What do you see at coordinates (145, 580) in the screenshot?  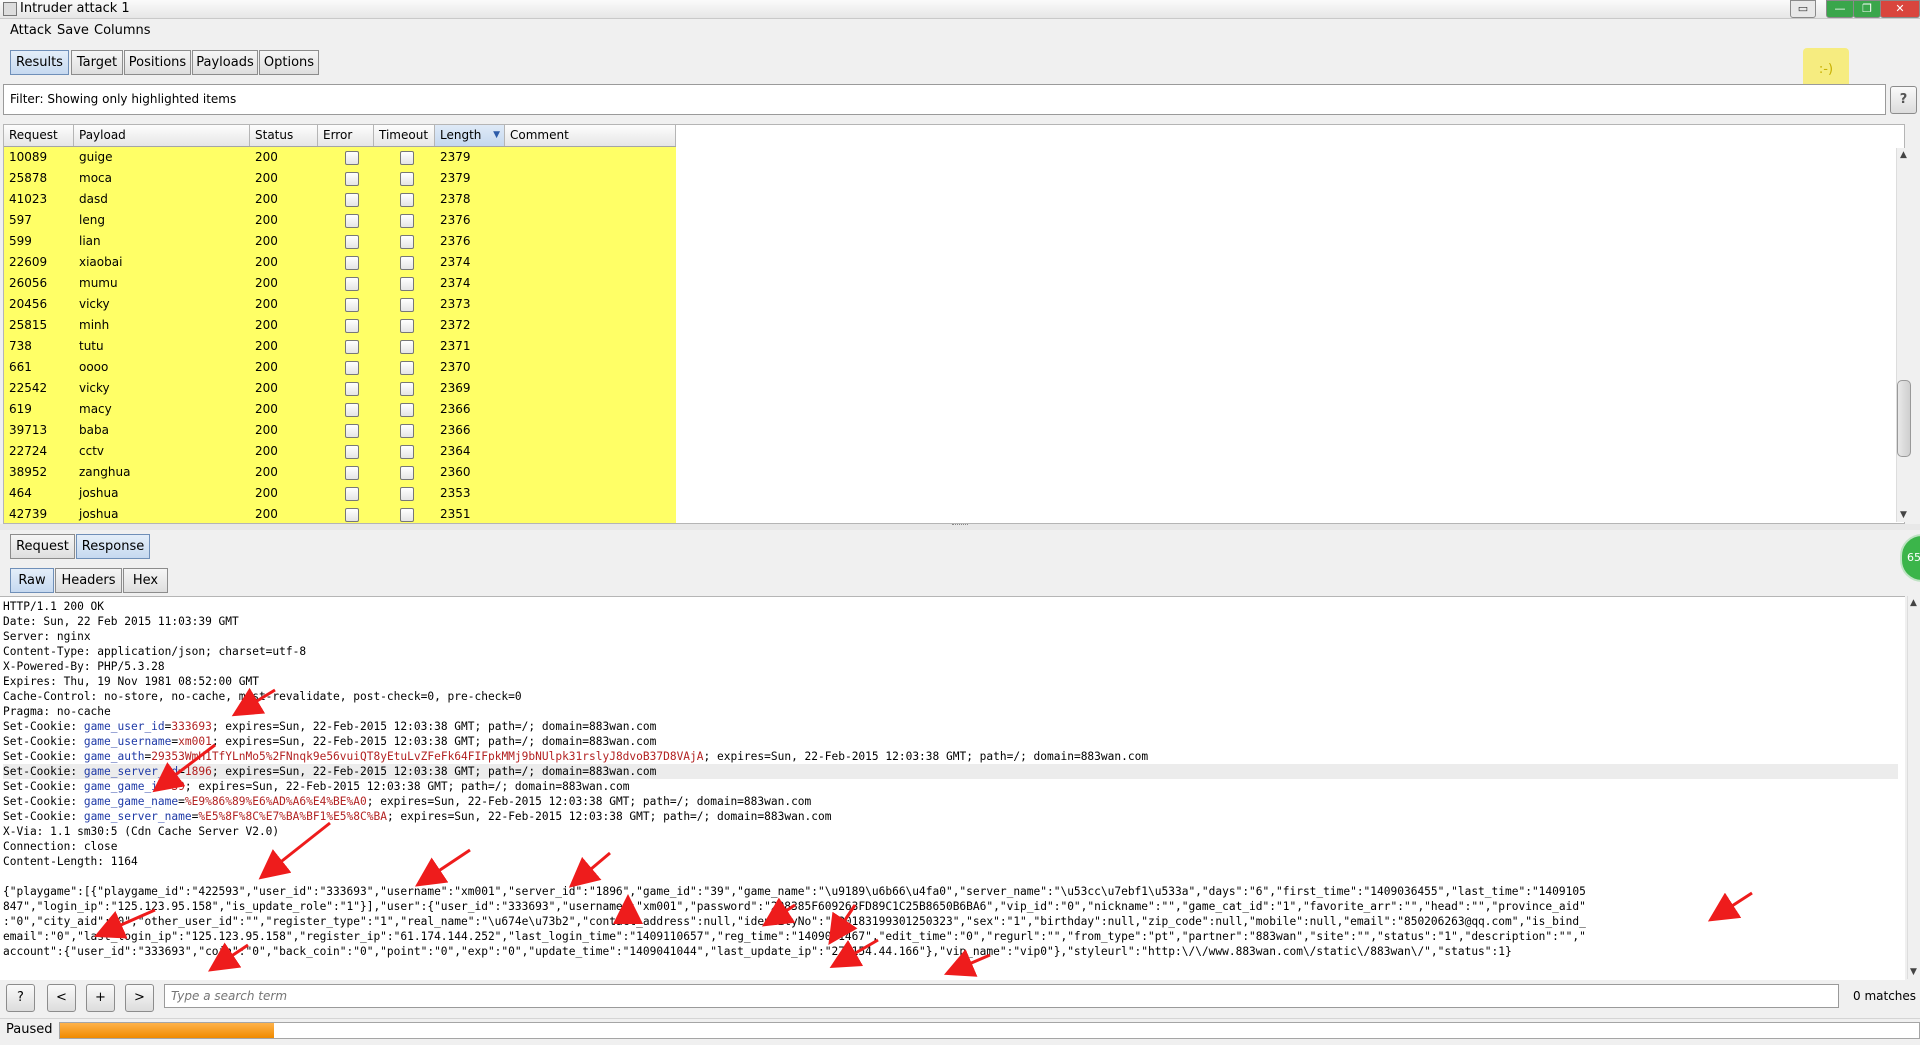 I see `tab-hex: Hex` at bounding box center [145, 580].